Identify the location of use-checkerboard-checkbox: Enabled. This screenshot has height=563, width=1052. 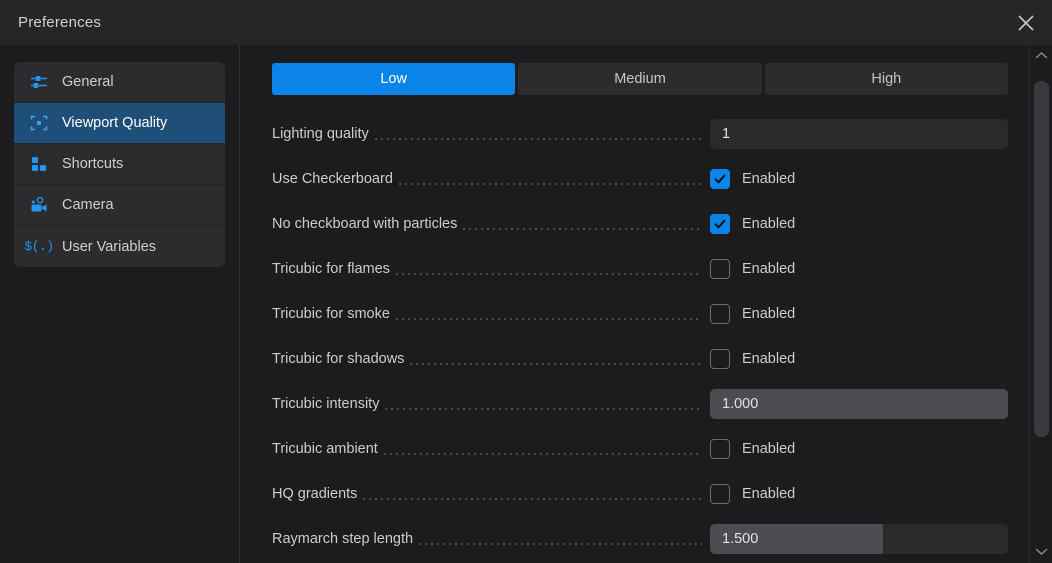
(753, 178).